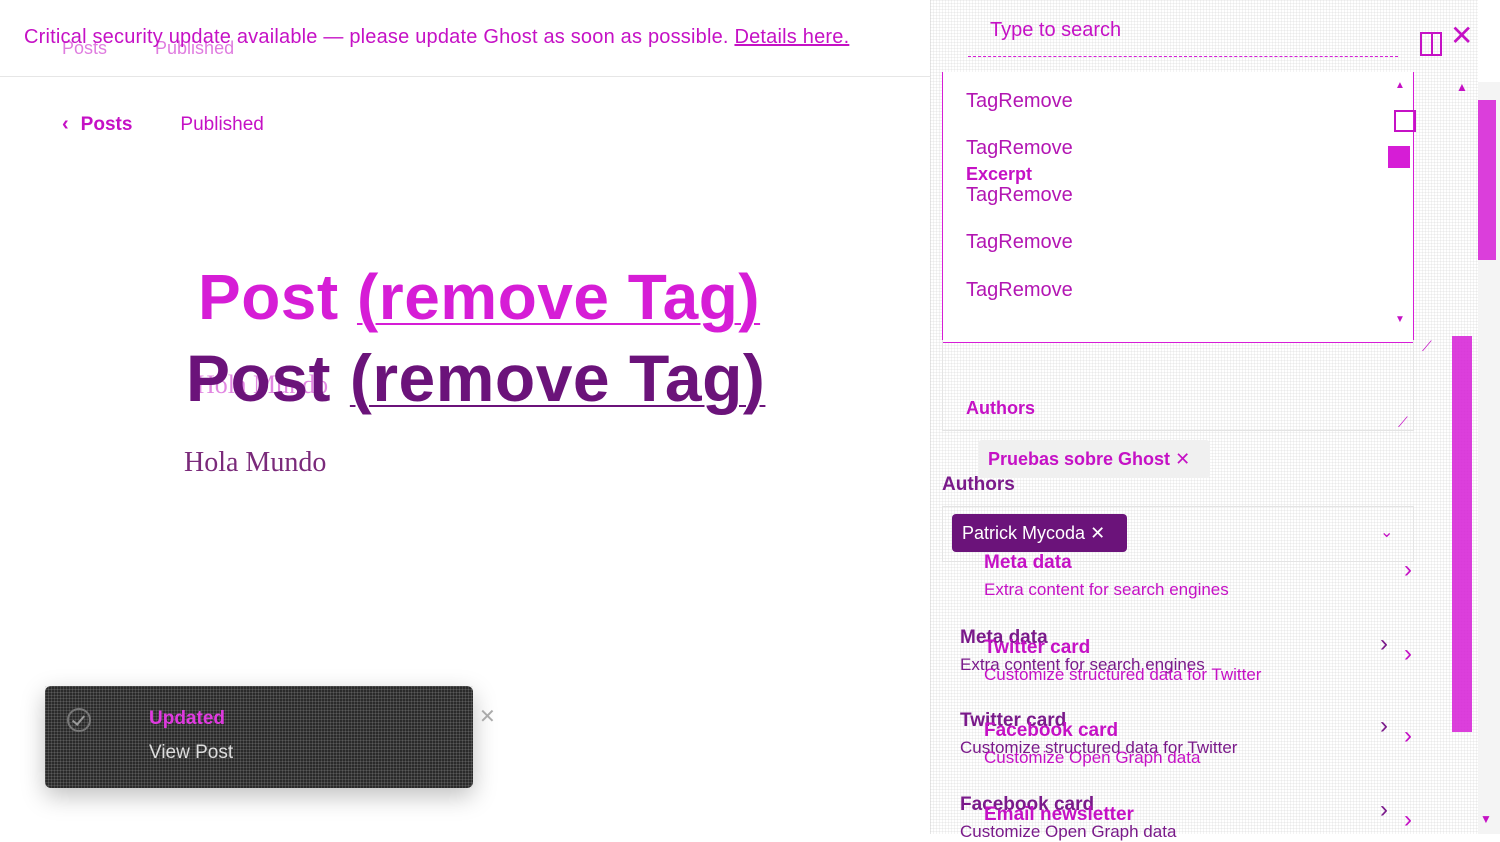  Describe the element at coordinates (163, 124) in the screenshot. I see `breadcrumb: ‹ Posts Published` at that location.